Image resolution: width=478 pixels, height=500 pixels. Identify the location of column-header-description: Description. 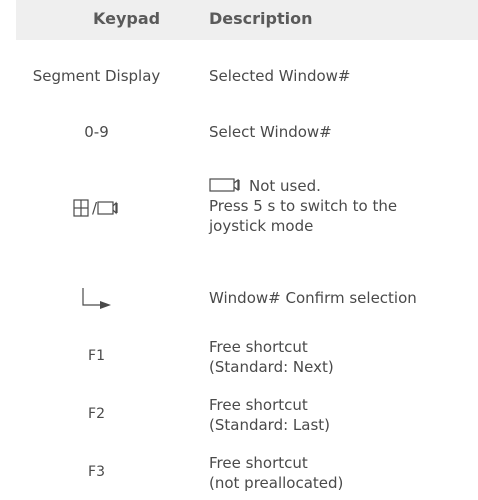
(261, 18).